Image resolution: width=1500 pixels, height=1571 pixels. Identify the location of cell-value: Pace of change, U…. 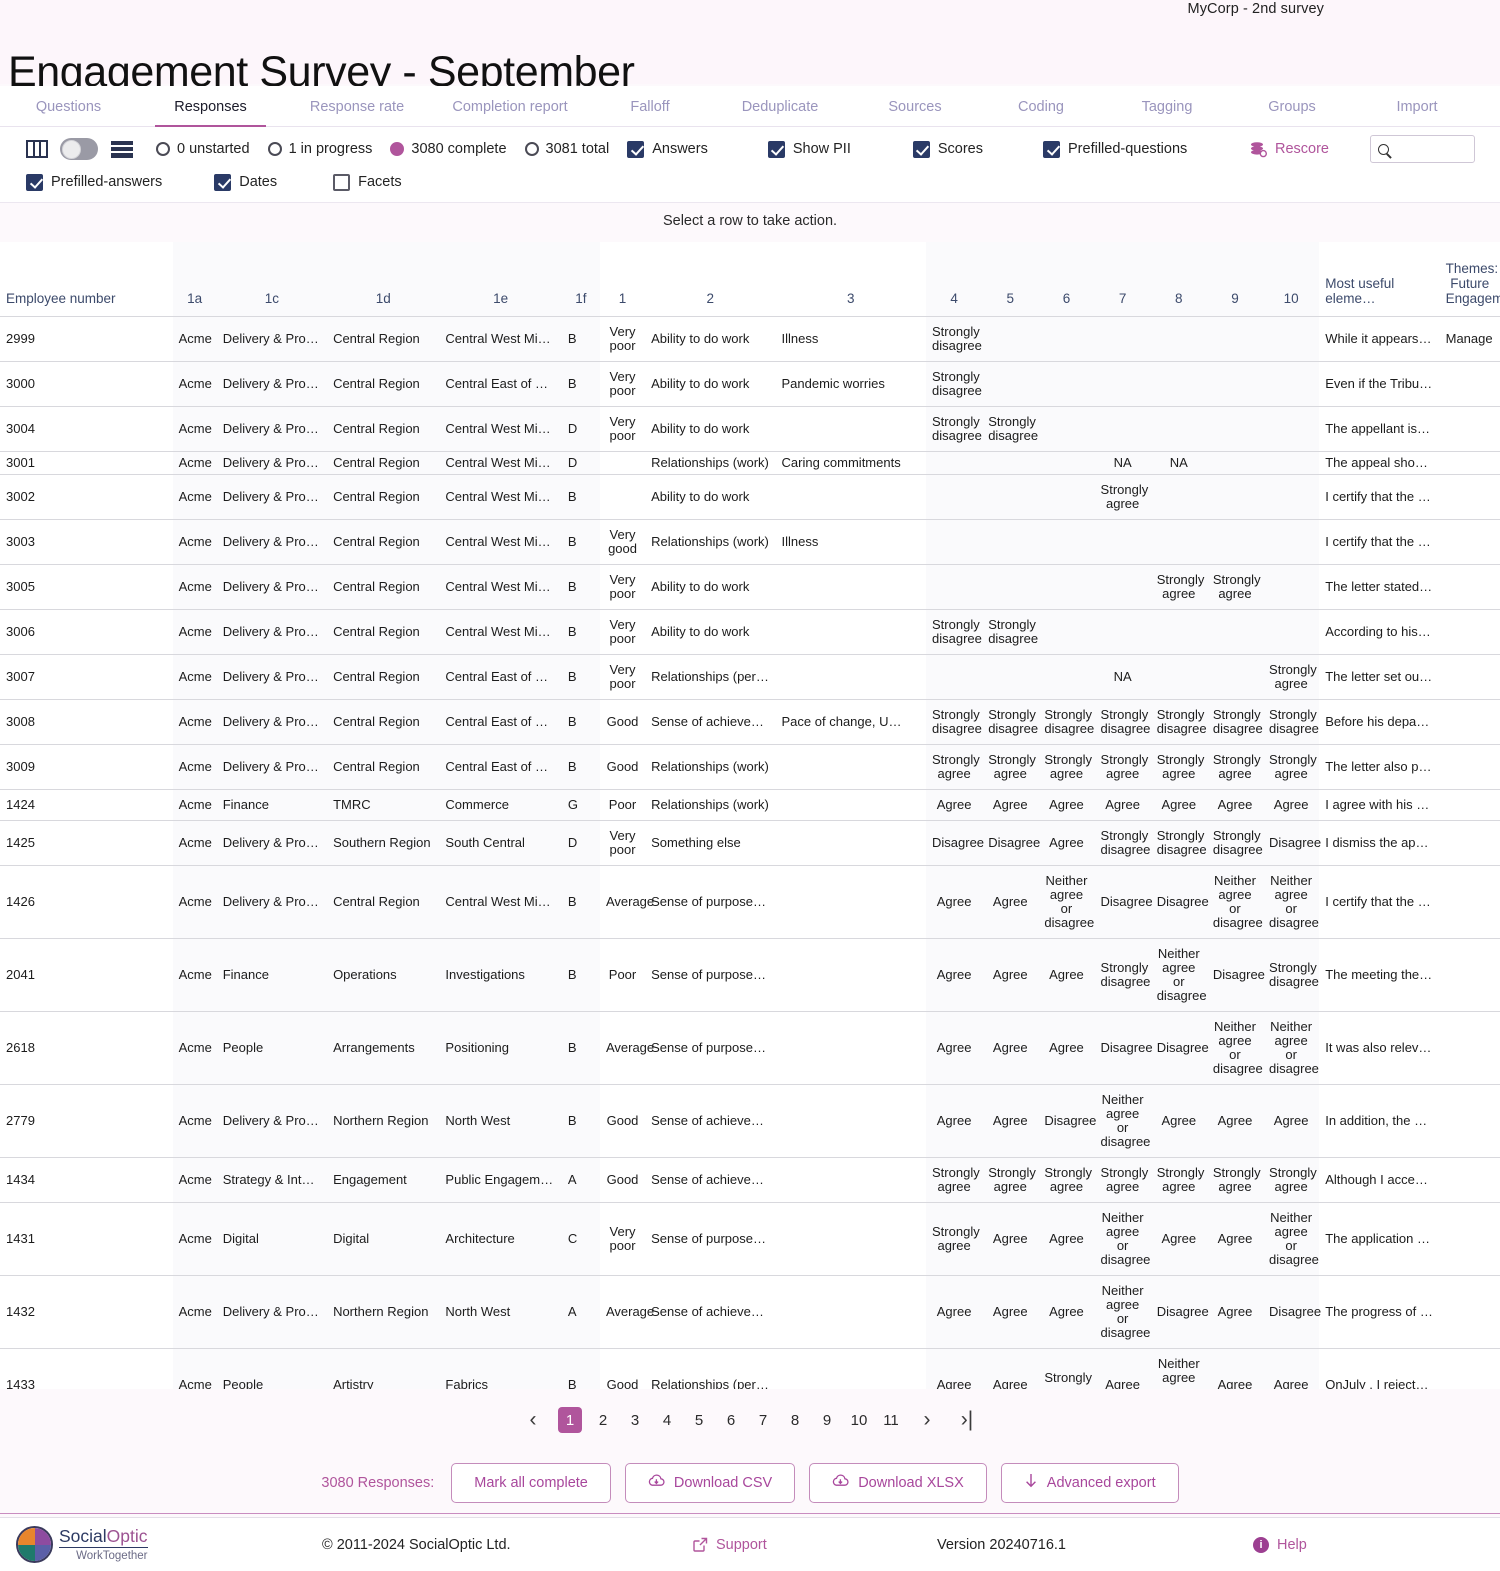
(841, 721).